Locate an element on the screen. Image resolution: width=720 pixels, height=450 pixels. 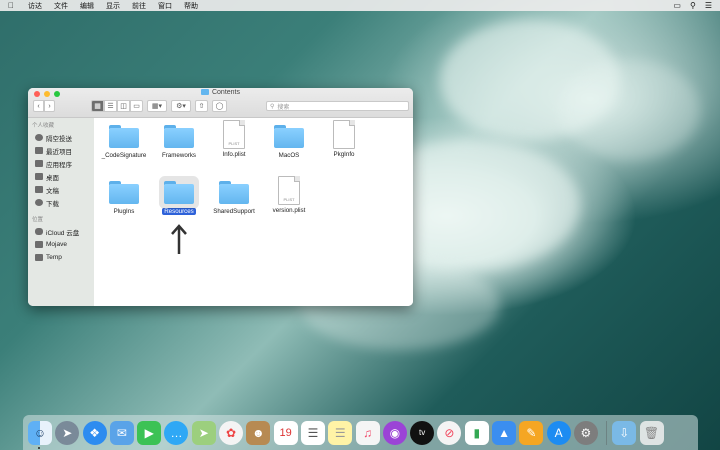
numbers-icon: ▮ is located at coordinates (476, 432).